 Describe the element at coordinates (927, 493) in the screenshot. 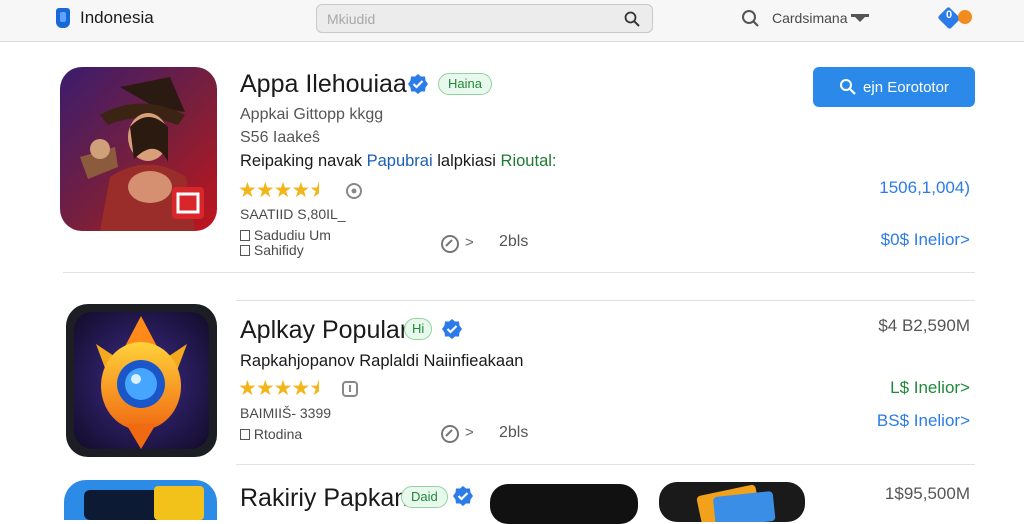

I see `app-price: 1$95,500M` at that location.